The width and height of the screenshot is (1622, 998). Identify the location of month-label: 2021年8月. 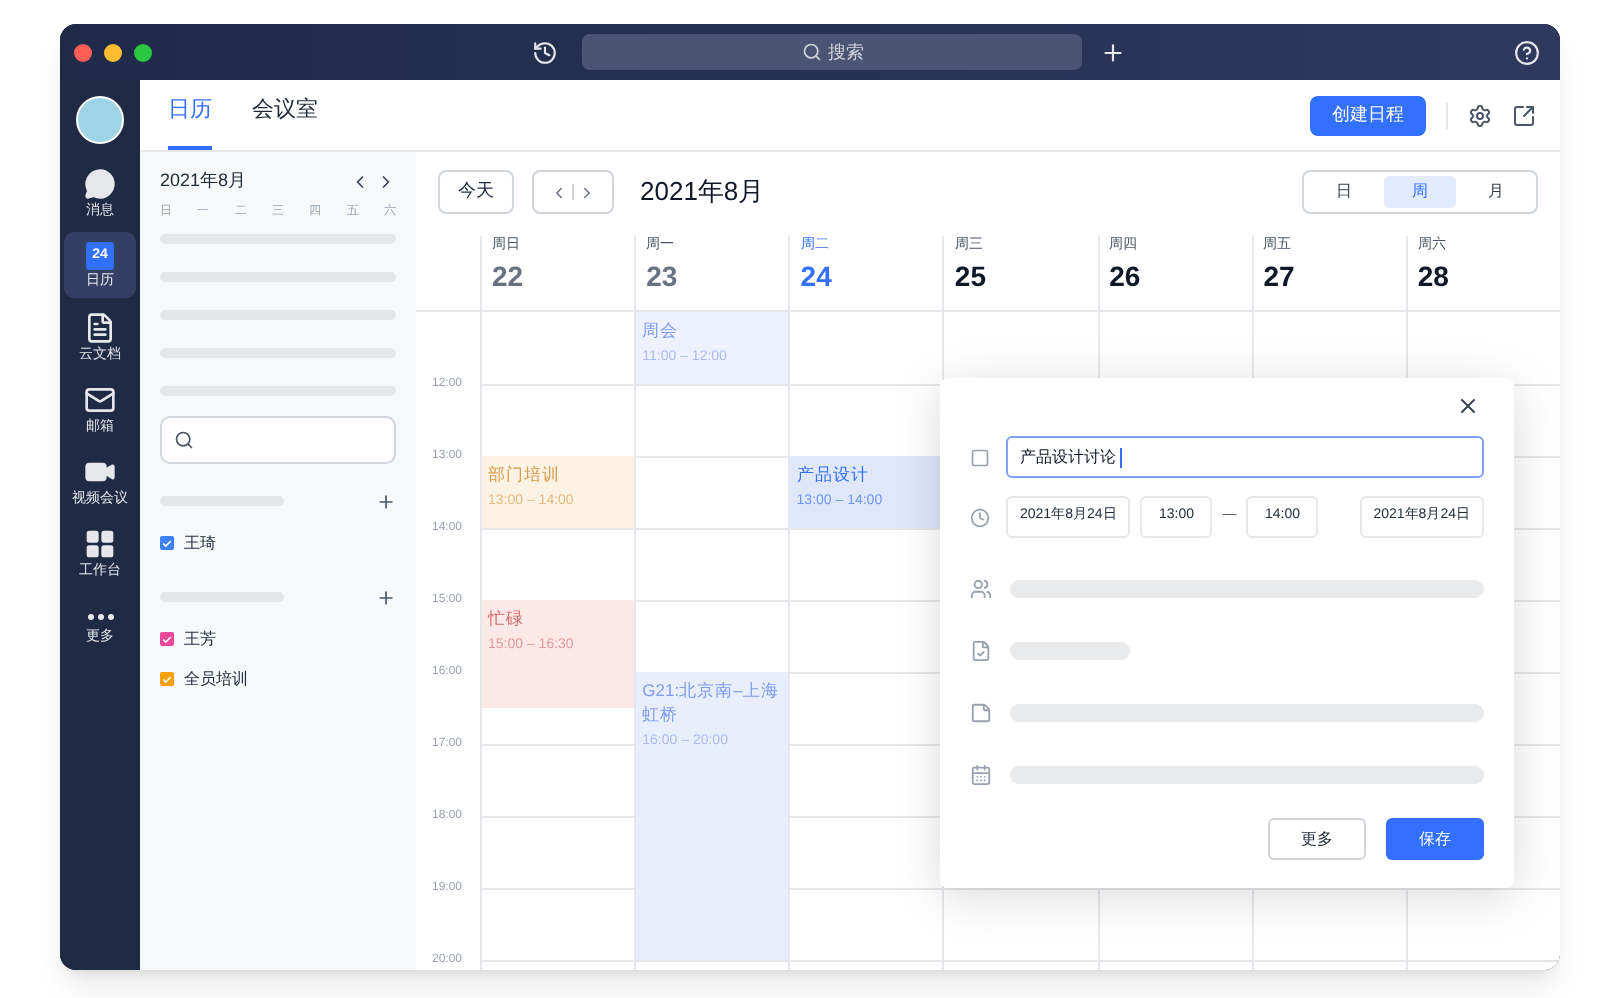
(203, 181).